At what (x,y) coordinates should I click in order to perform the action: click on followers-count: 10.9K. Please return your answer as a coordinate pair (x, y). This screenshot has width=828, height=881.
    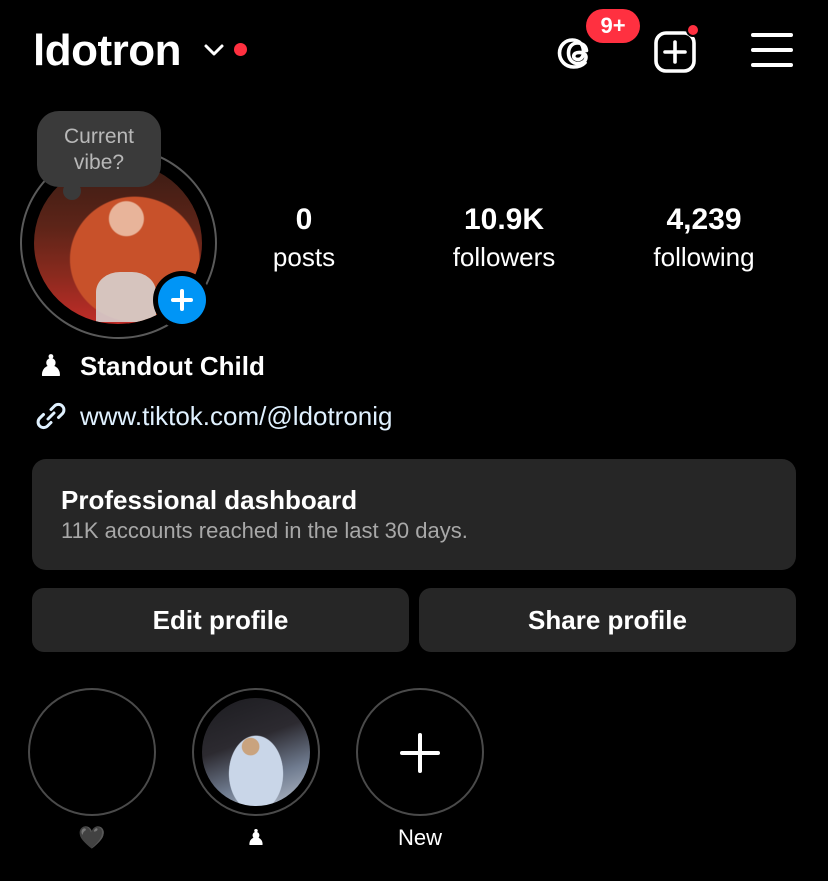
    Looking at the image, I should click on (504, 219).